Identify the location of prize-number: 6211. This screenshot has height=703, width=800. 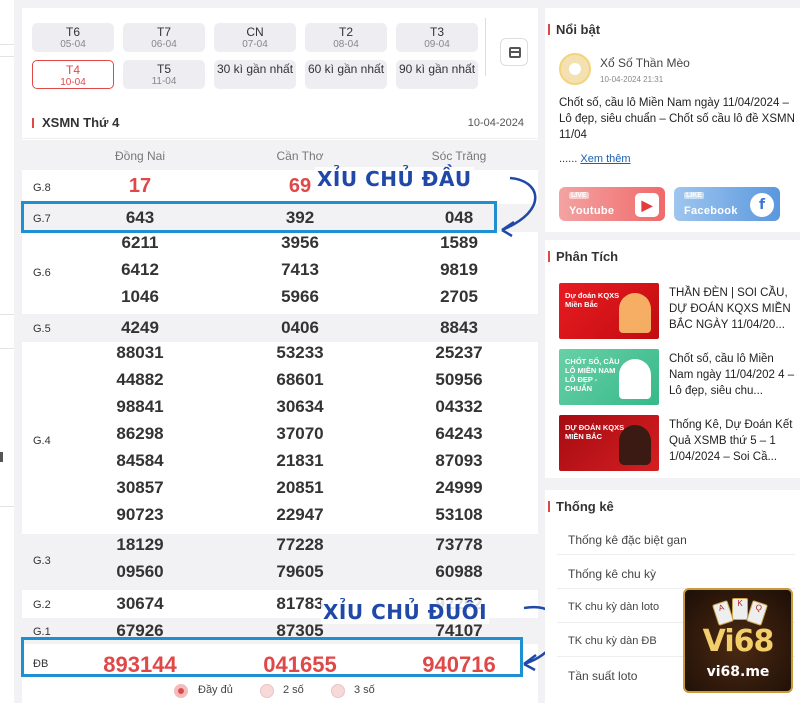
(140, 242).